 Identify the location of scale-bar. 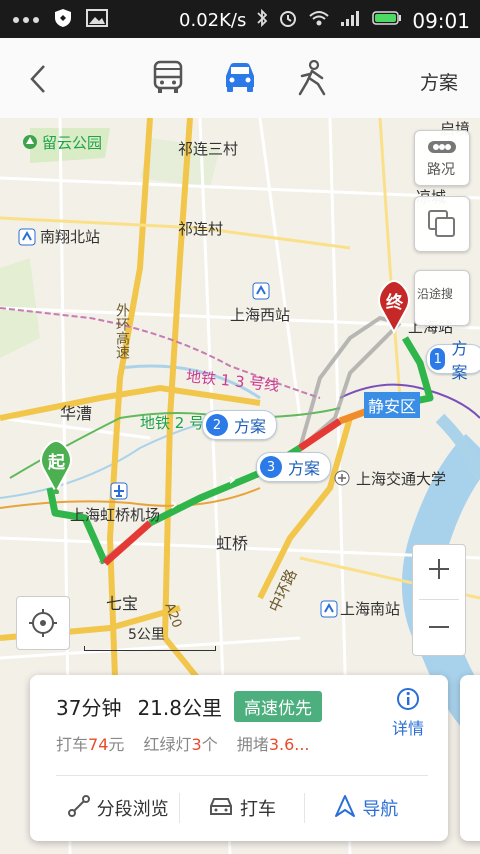
(150, 648).